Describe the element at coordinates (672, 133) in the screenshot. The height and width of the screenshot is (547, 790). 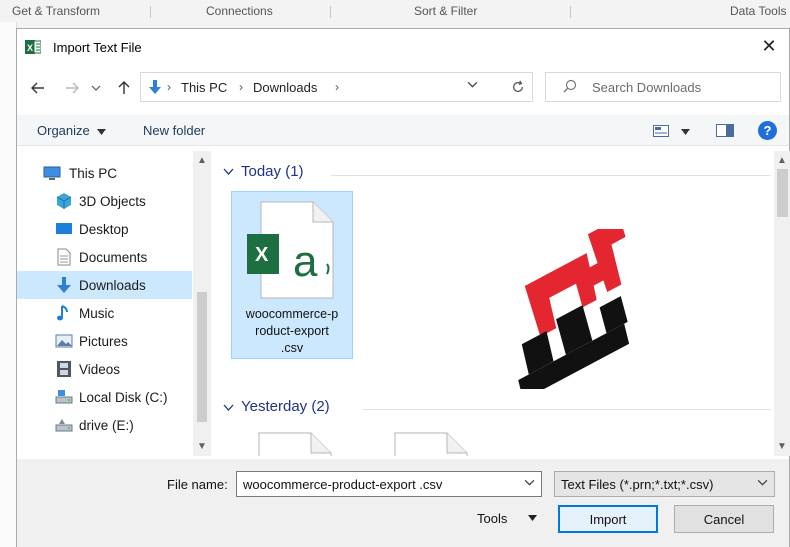
I see `view-options-button` at that location.